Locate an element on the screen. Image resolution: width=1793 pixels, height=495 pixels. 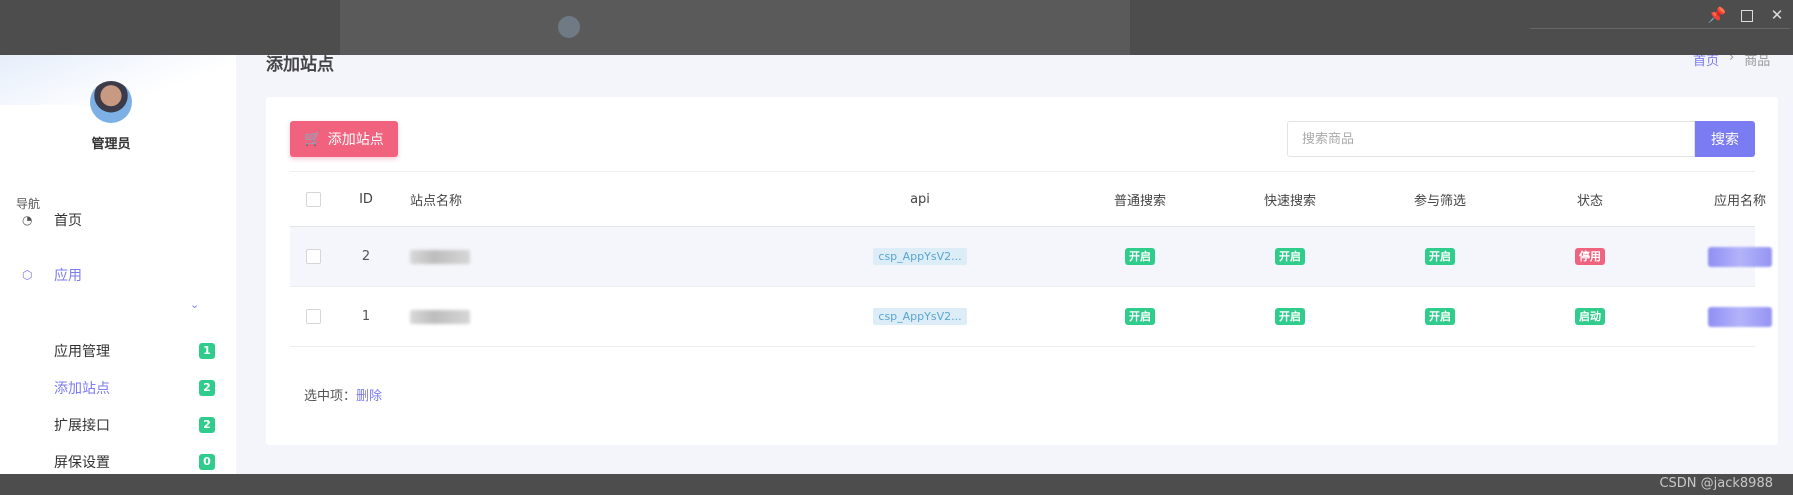
close-icon: ✕ is located at coordinates (1777, 15).